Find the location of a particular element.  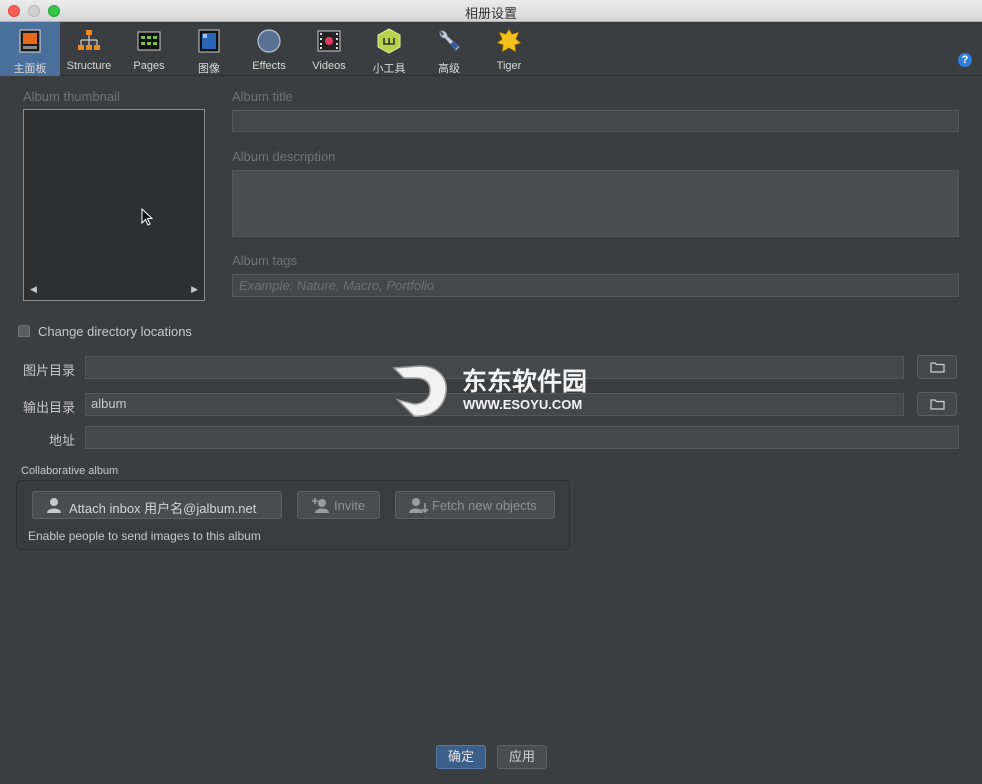

image-icon is located at coordinates (209, 41).